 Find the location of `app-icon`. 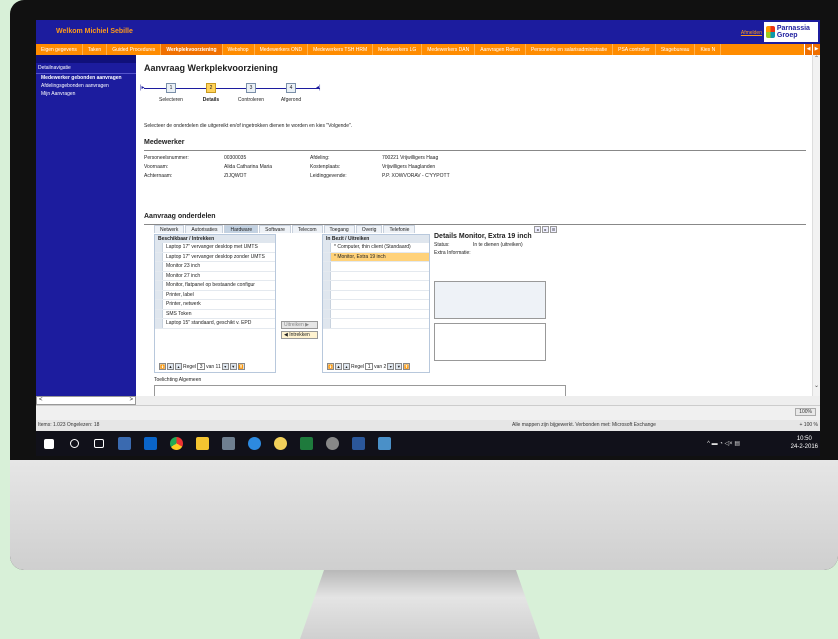

app-icon is located at coordinates (124, 443).